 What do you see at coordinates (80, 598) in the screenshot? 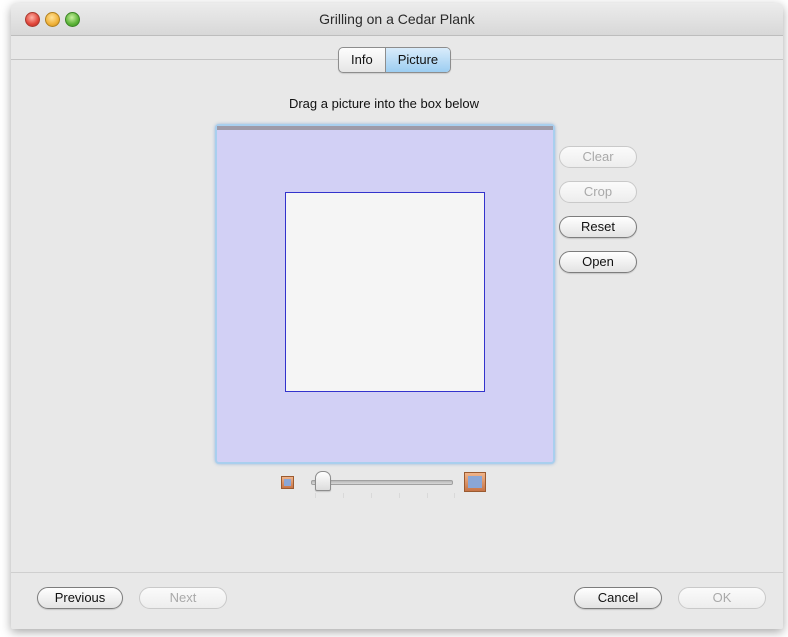
I see `previous-button: Previous` at bounding box center [80, 598].